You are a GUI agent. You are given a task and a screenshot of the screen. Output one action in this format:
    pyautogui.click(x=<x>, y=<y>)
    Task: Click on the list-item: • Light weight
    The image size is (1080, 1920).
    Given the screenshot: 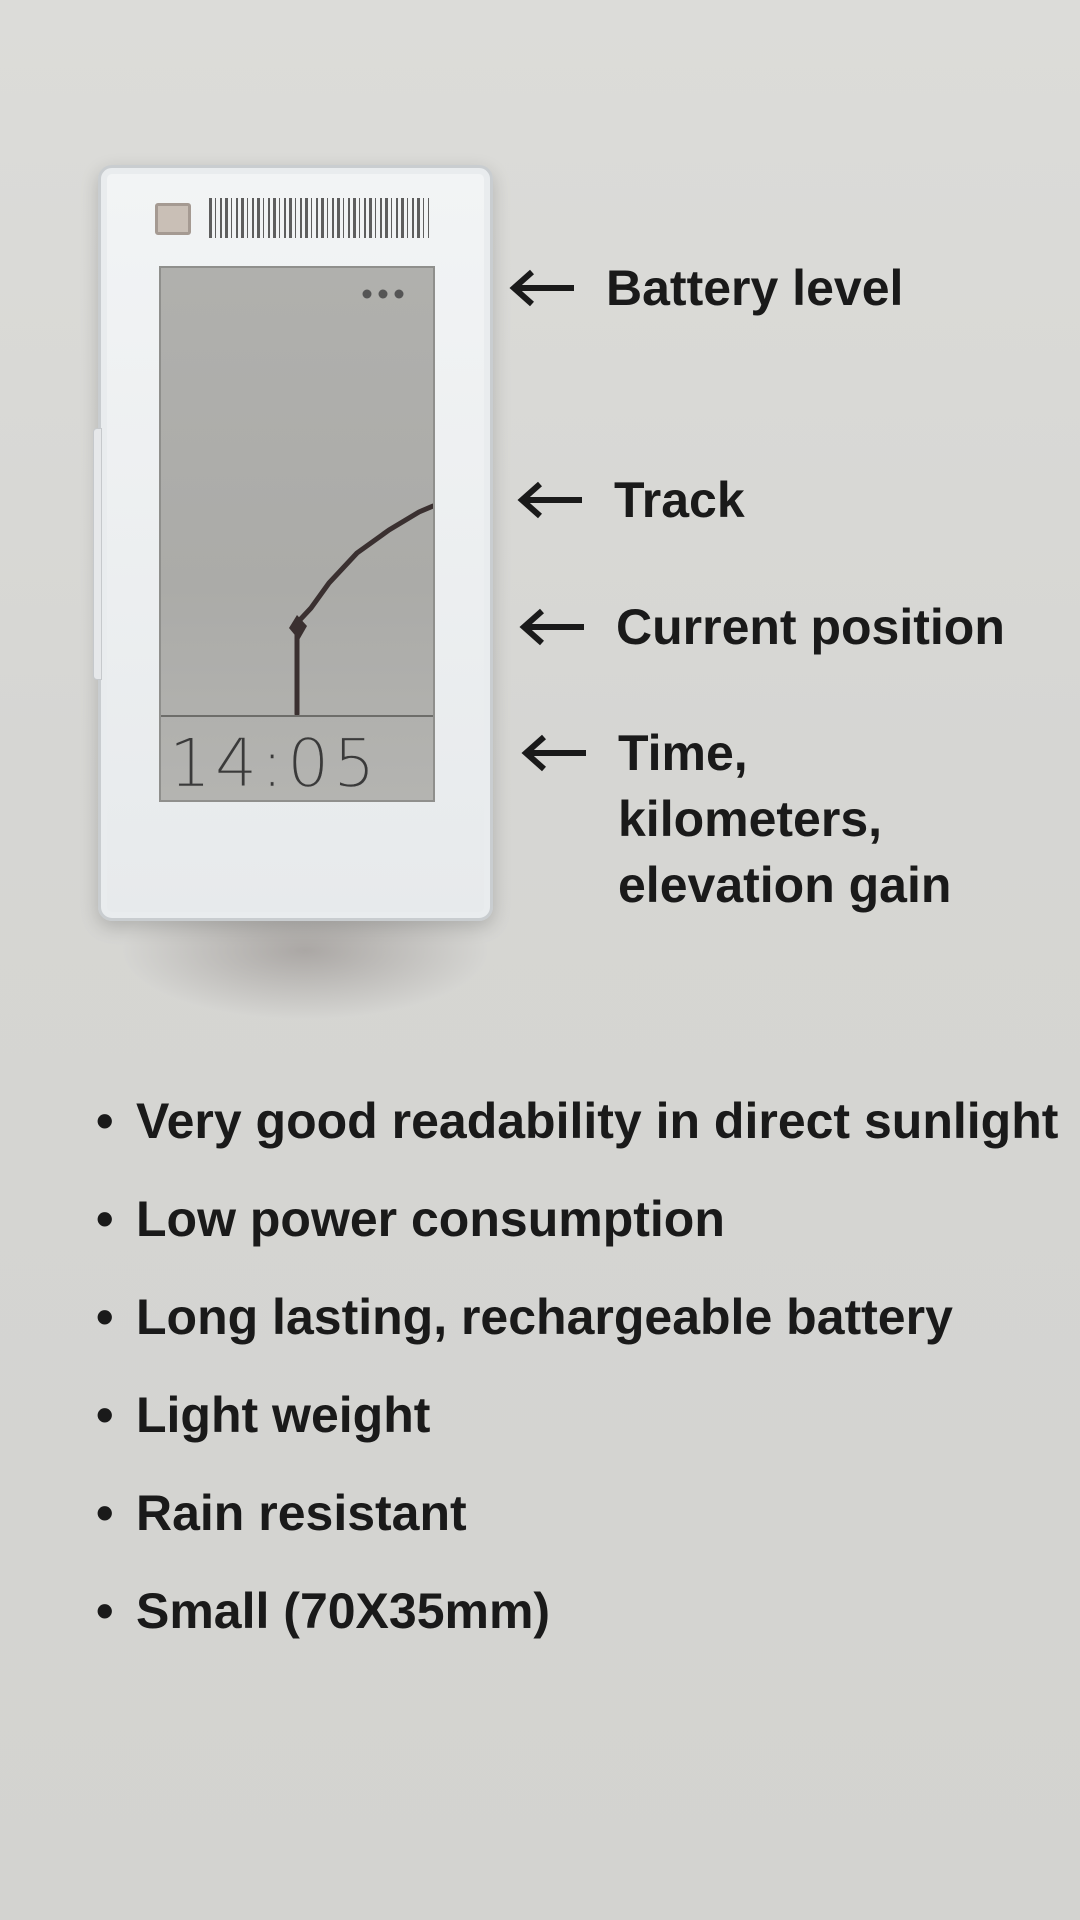 What is the action you would take?
    pyautogui.click(x=583, y=1415)
    